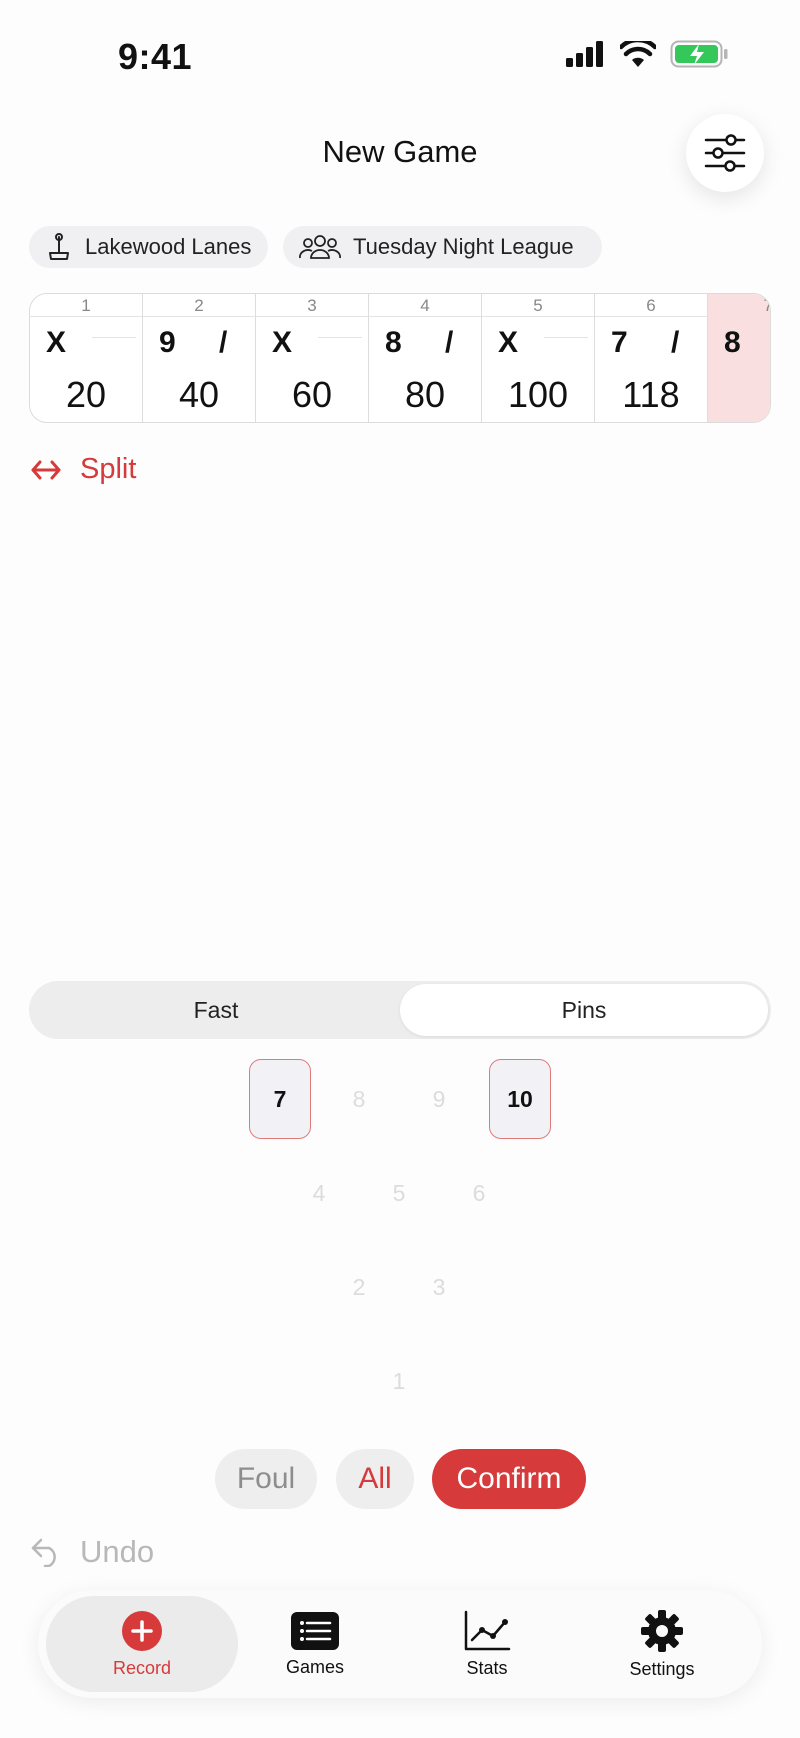 The width and height of the screenshot is (800, 1738). I want to click on input-mode-segmented-control: Fast Pins, so click(400, 1010).